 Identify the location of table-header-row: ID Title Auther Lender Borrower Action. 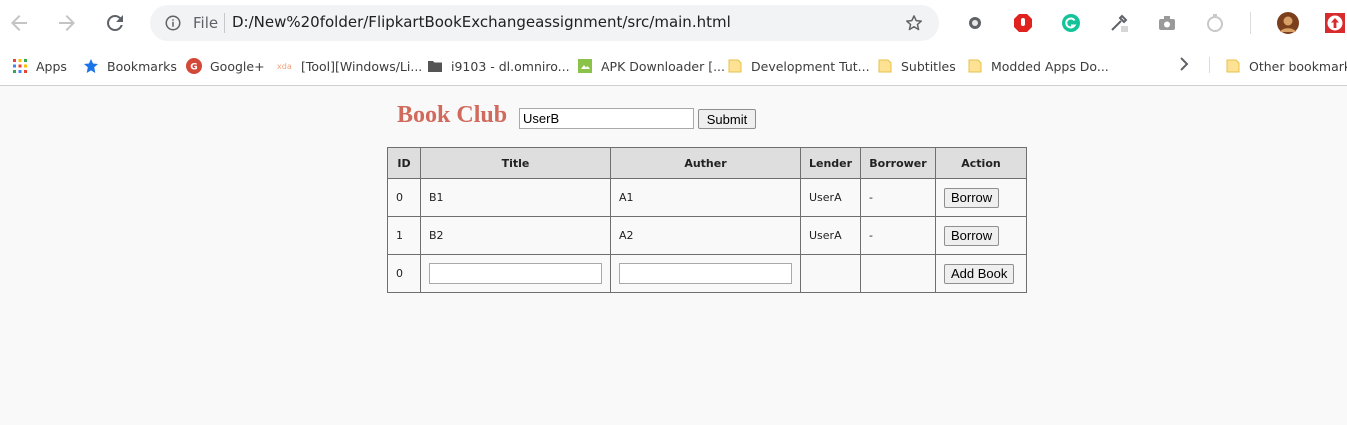
(707, 163).